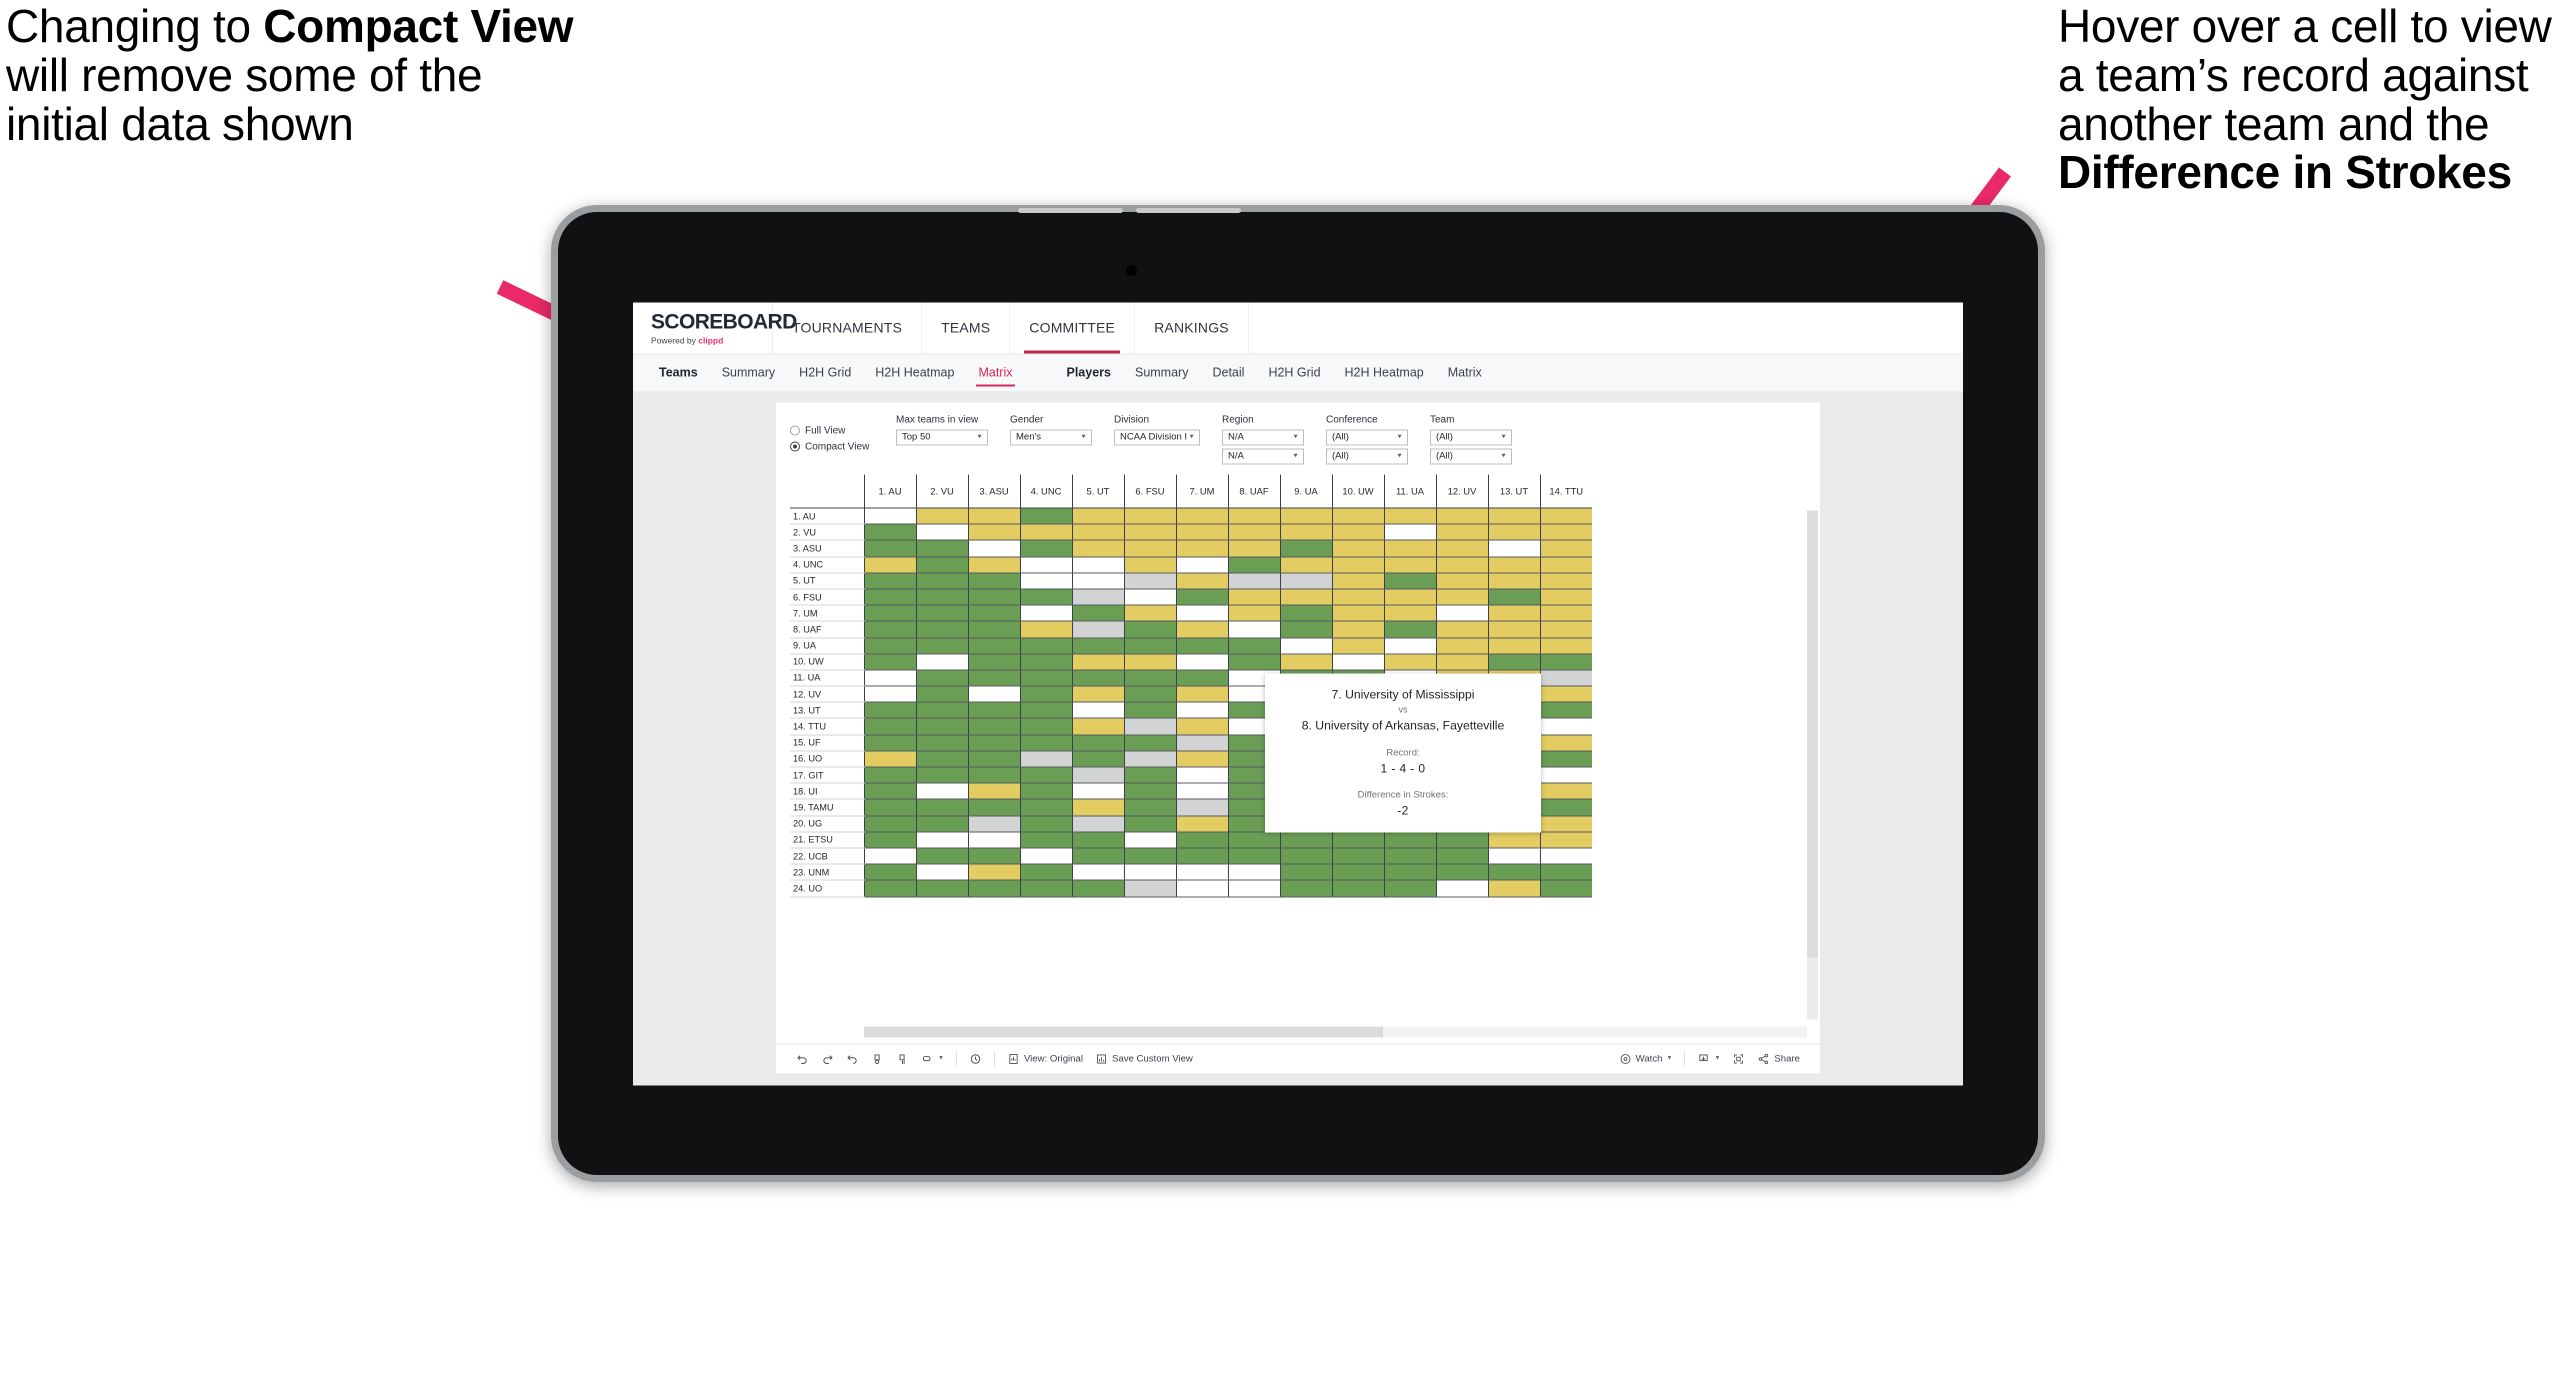 This screenshot has height=1380, width=2565. What do you see at coordinates (914, 373) in the screenshot?
I see `tab-teams-h2h-heatmap: H2H Heatmap` at bounding box center [914, 373].